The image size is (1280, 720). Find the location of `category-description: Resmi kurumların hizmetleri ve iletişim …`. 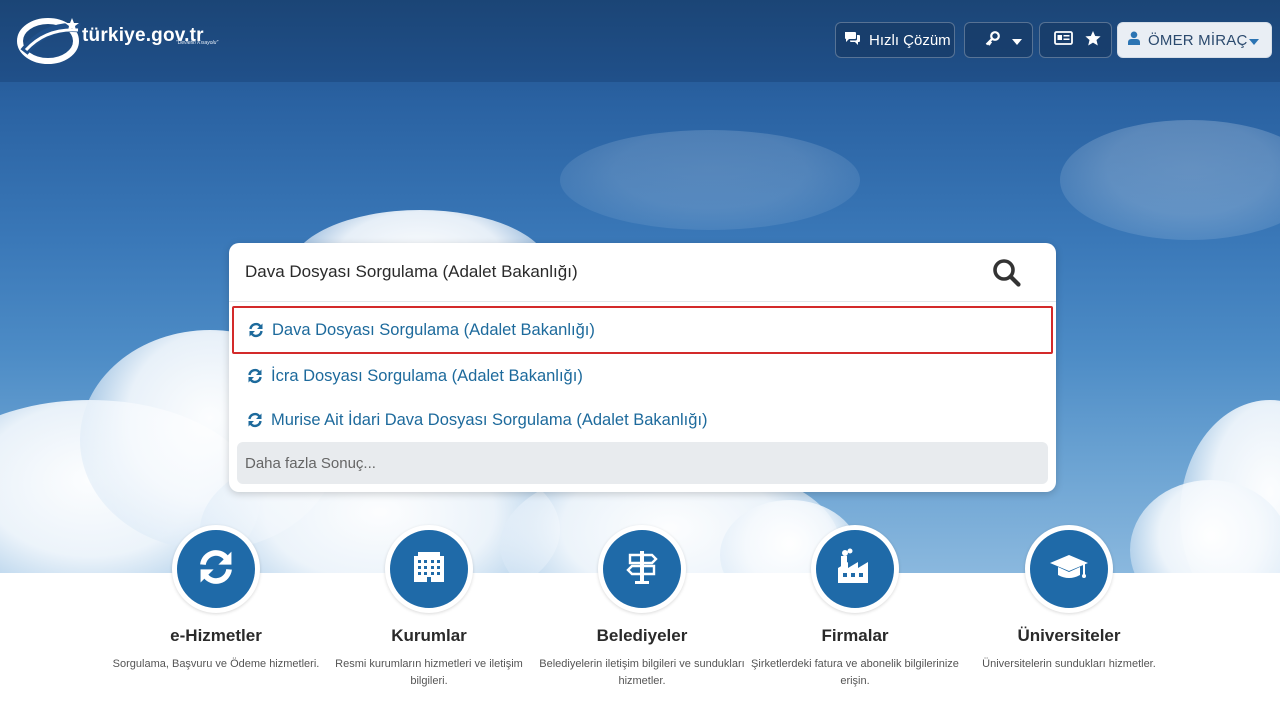

category-description: Resmi kurumların hizmetleri ve iletişim … is located at coordinates (429, 672).